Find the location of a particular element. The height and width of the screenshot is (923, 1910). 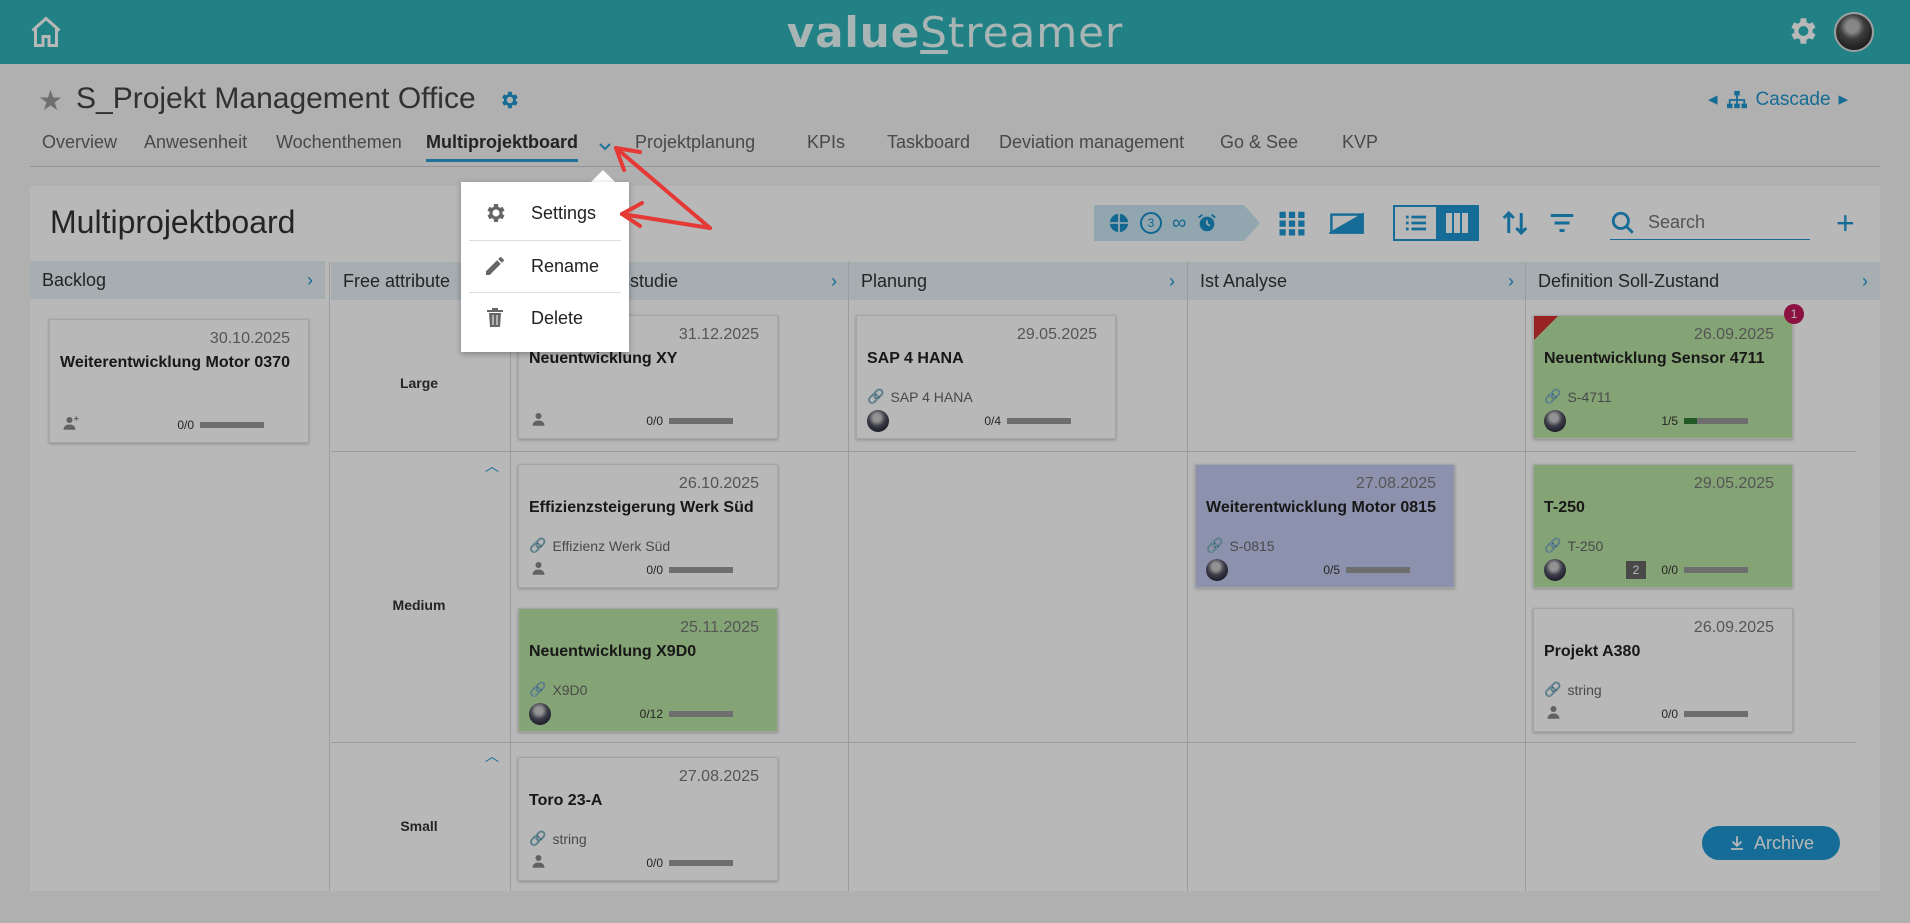

tab-context-menu: Settings Rename Delete is located at coordinates (545, 267).